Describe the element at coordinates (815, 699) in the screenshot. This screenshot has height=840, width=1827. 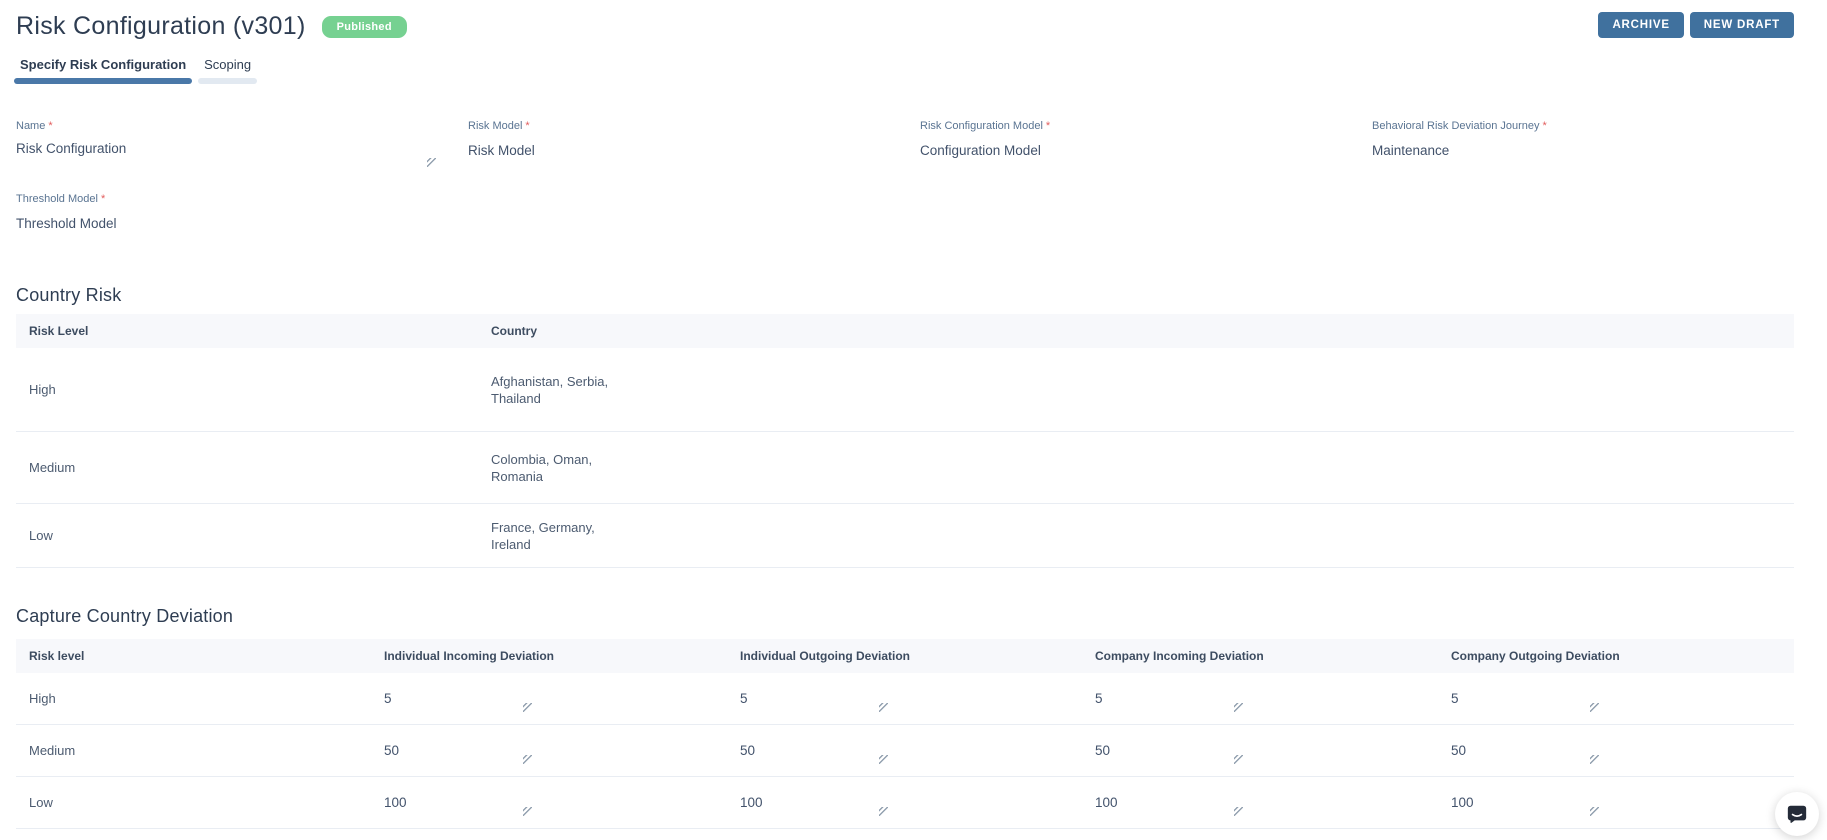
I see `individual-outgoing-deviation-input: 5` at that location.